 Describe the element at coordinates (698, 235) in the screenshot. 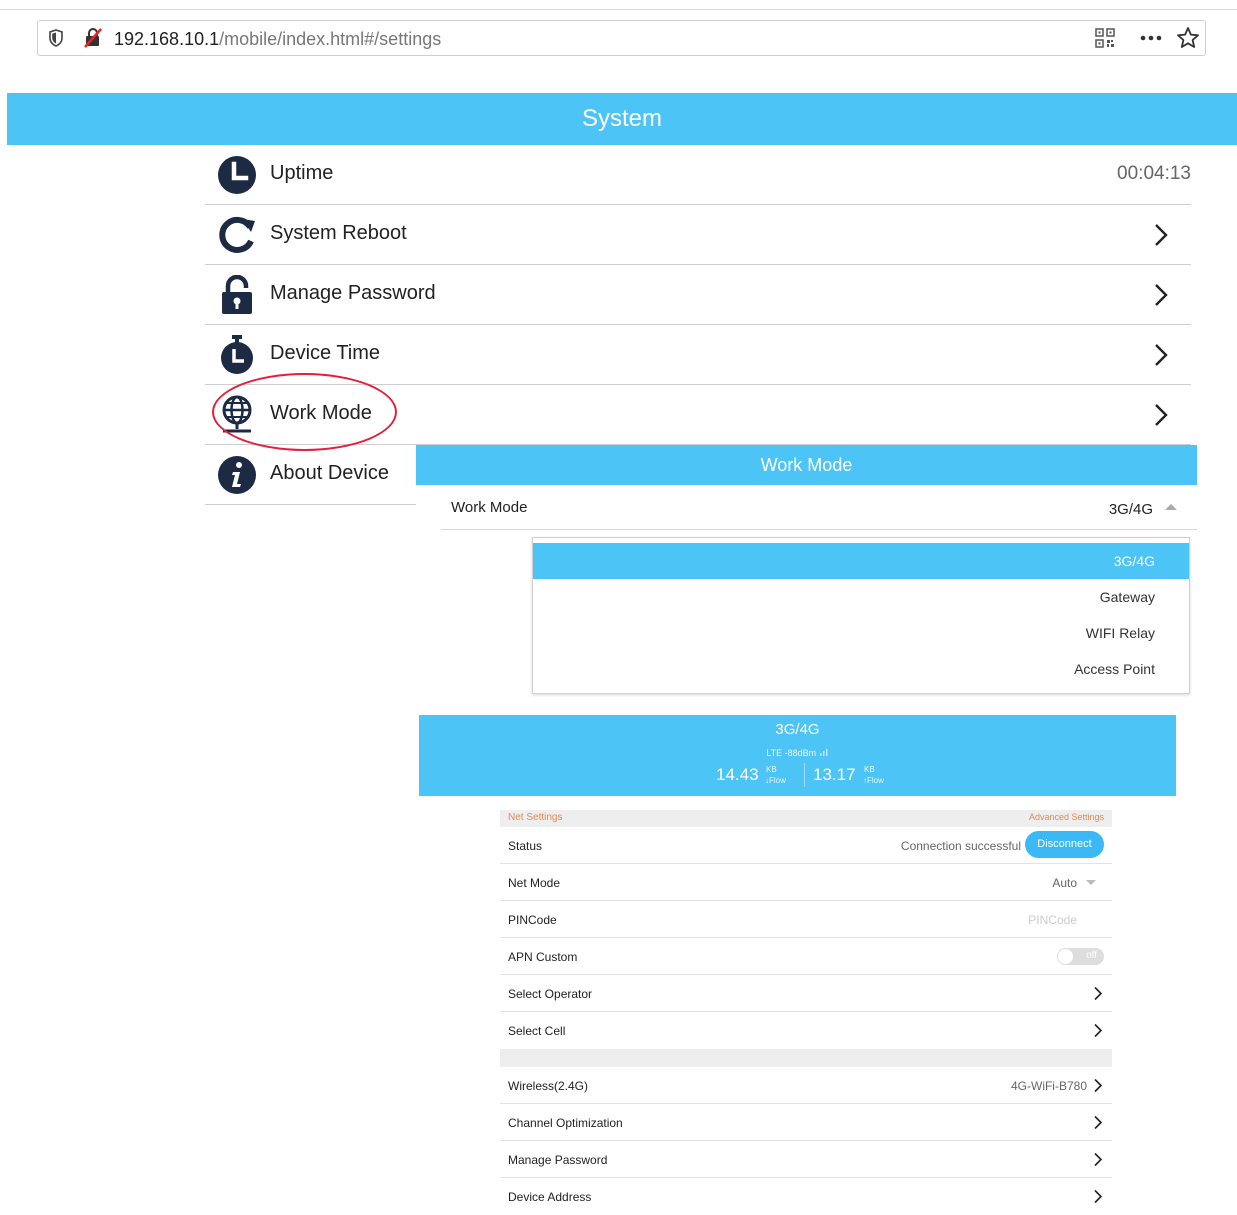

I see `menu-item-system-reboot: System Reboot` at that location.